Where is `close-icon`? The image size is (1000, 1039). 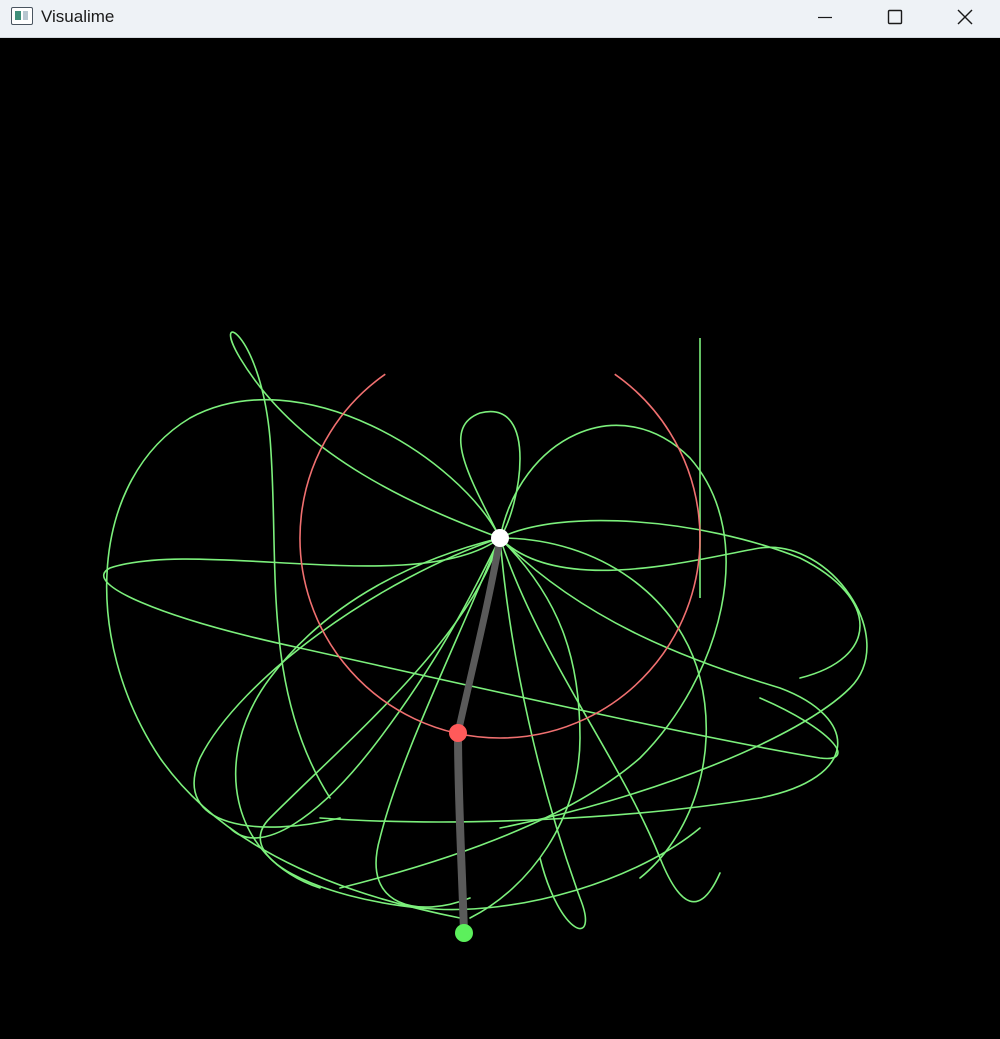
close-icon is located at coordinates (965, 17).